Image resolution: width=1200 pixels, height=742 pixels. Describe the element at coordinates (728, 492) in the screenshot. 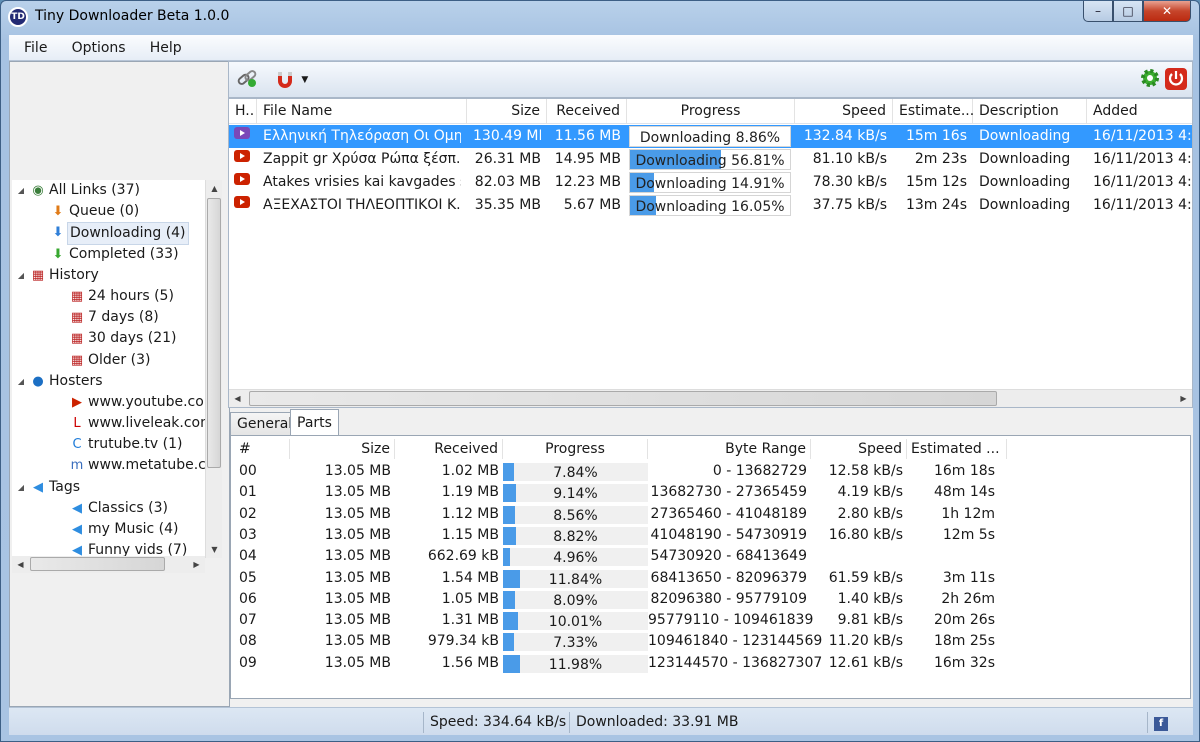

I see `cell-range: 13682730 - 27365459` at that location.